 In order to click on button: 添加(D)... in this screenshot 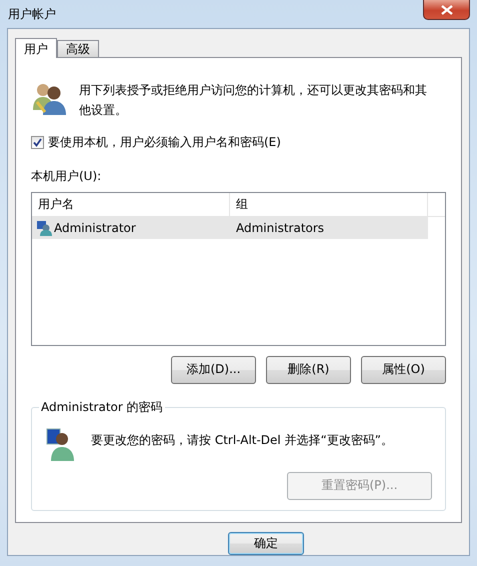, I will do `click(213, 370)`.